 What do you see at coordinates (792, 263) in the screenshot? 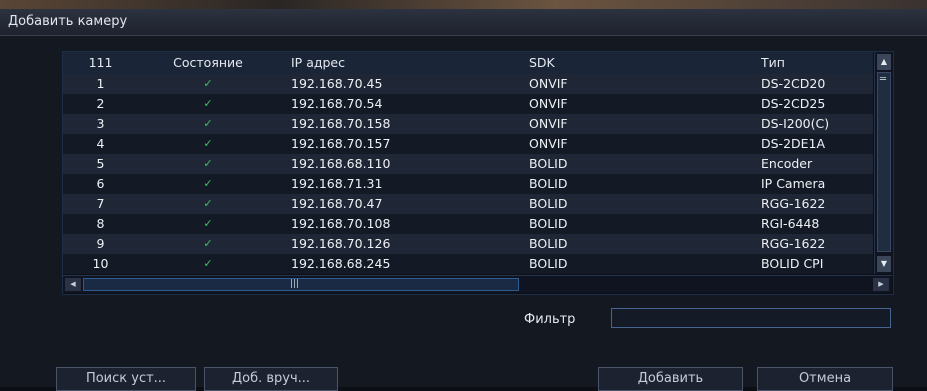
I see `row-type: BOLID CPI` at bounding box center [792, 263].